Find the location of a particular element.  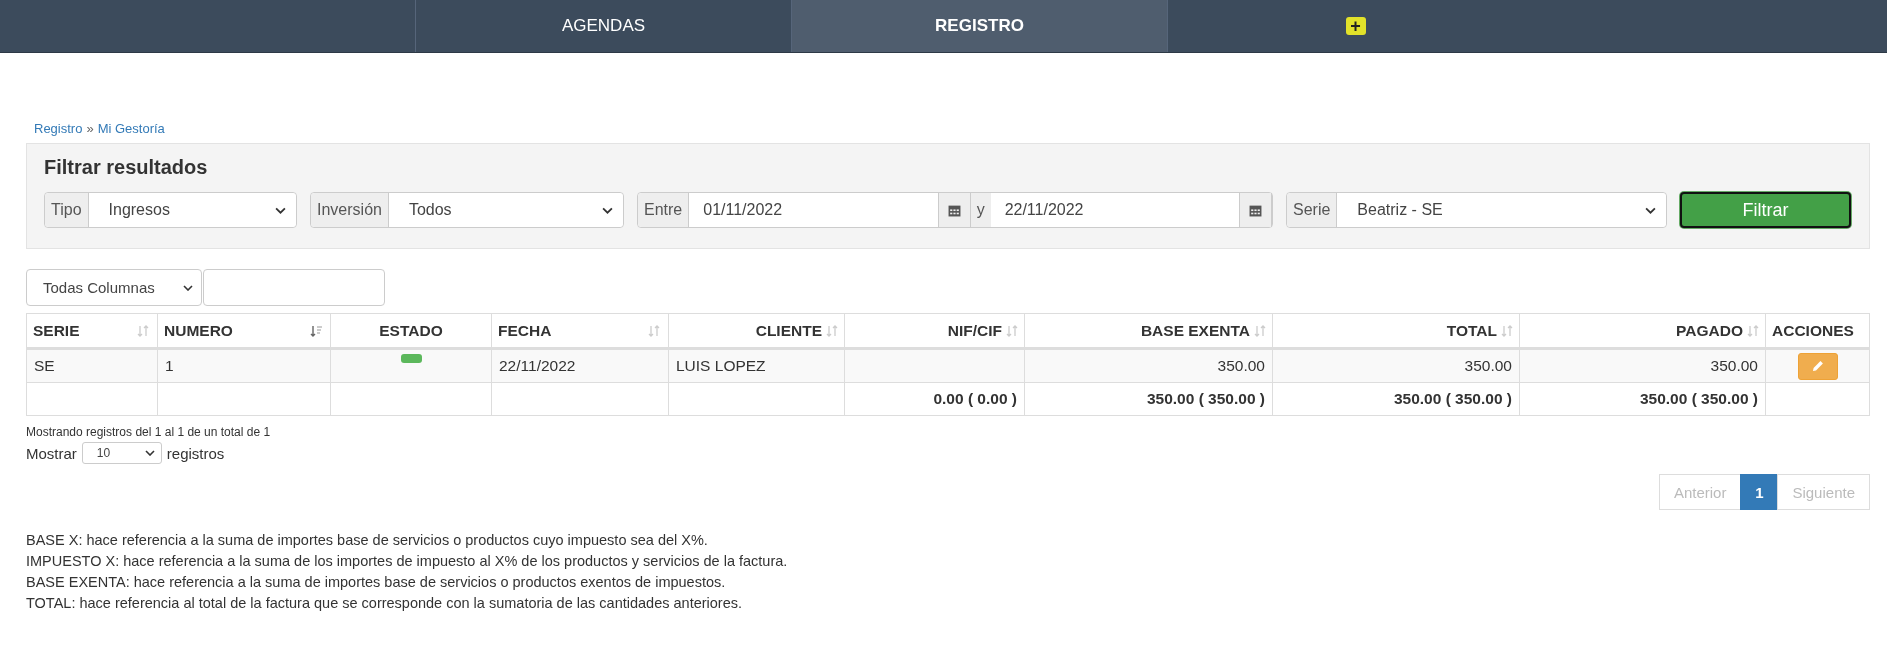

length-label: Mostrar is located at coordinates (51, 453).